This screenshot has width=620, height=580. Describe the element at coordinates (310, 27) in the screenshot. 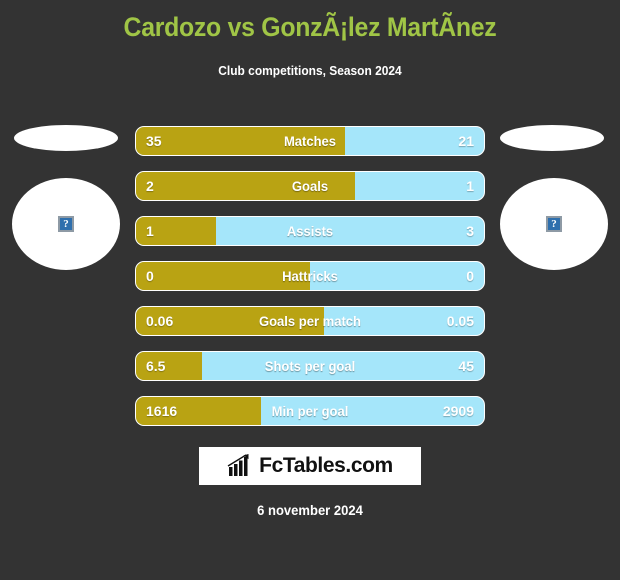

I see `page-title: Cardozo vs GonzÃ¡lez MartÃ­nez` at that location.